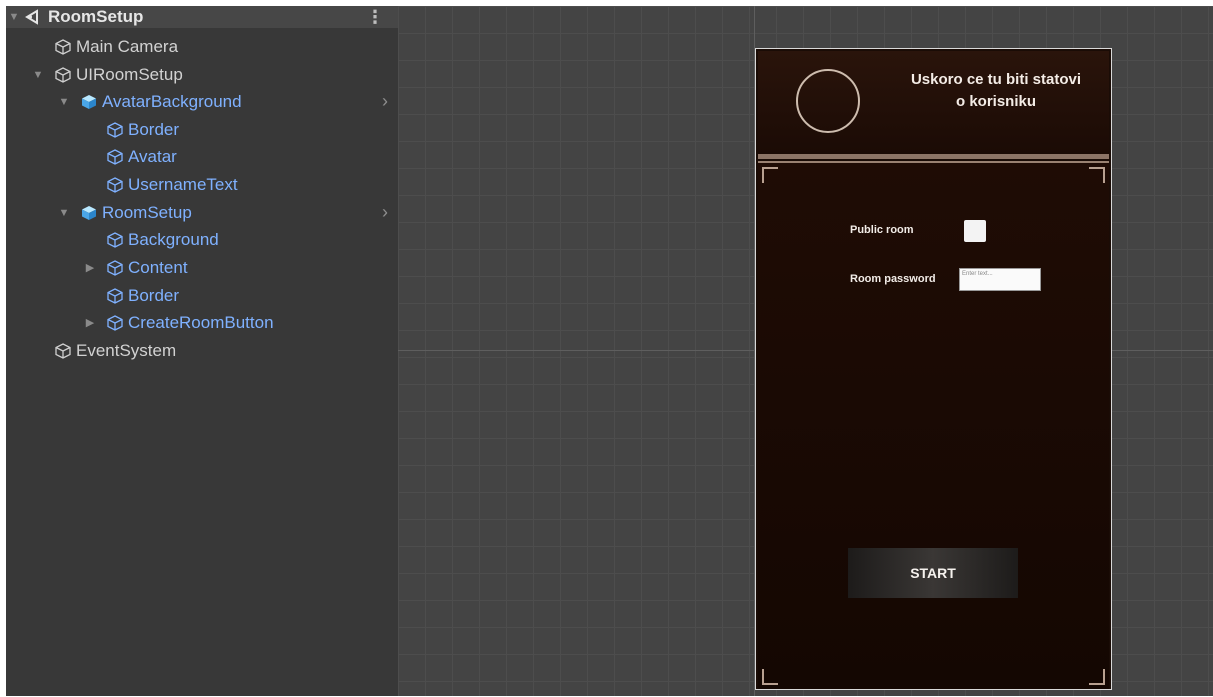 The height and width of the screenshot is (697, 1213). Describe the element at coordinates (129, 74) in the screenshot. I see `hierarchy-item-label: UIRoomSetup` at that location.